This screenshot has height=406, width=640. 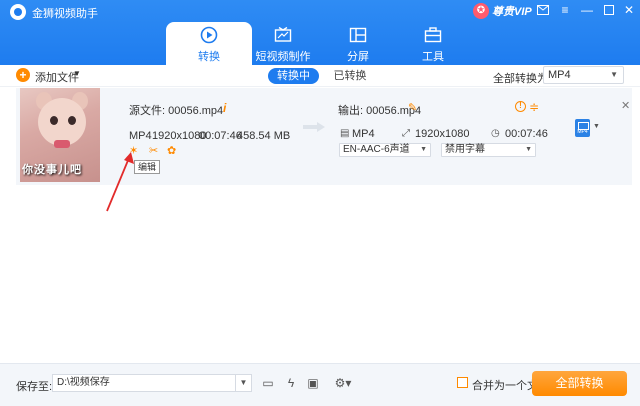 What do you see at coordinates (313, 383) in the screenshot?
I see `gpu-acceleration-icon: ▣` at bounding box center [313, 383].